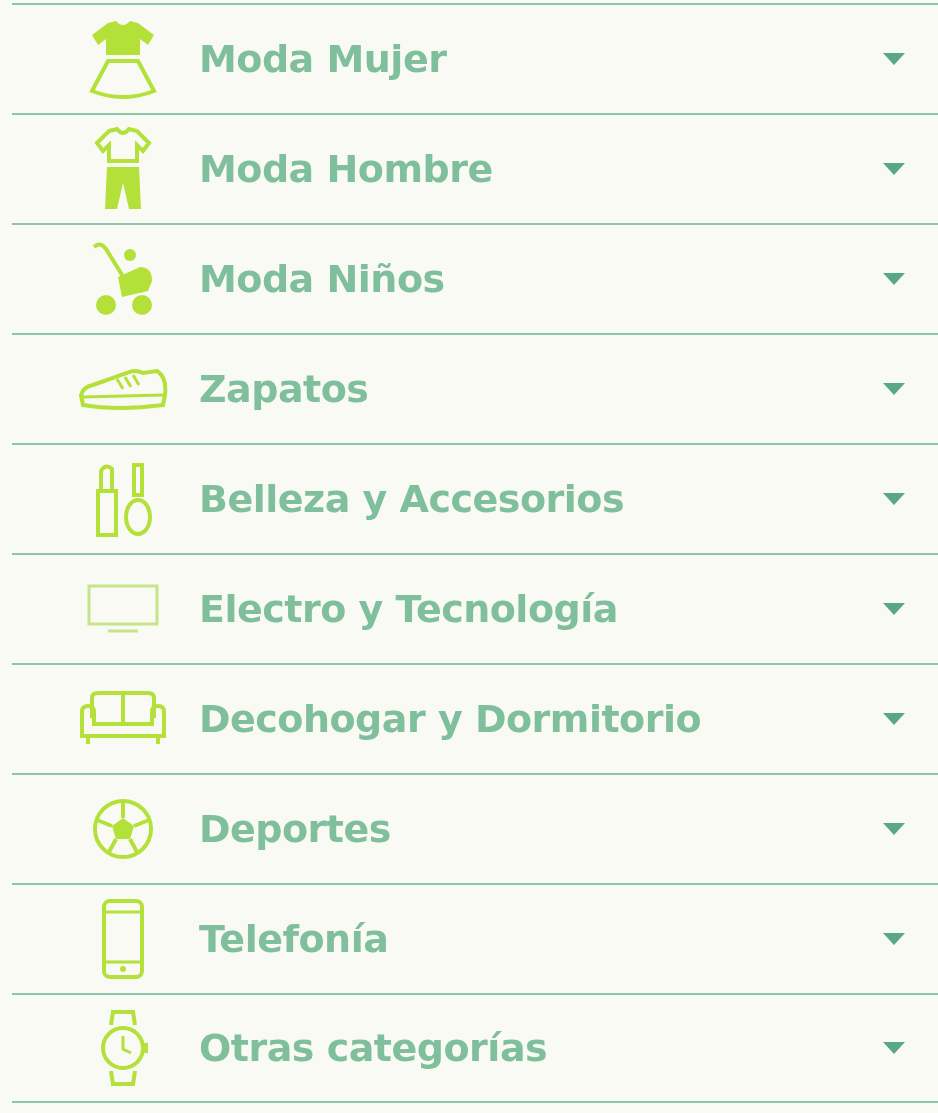 Image resolution: width=938 pixels, height=1113 pixels. I want to click on category-label: Electro y Tecnología, so click(409, 609).